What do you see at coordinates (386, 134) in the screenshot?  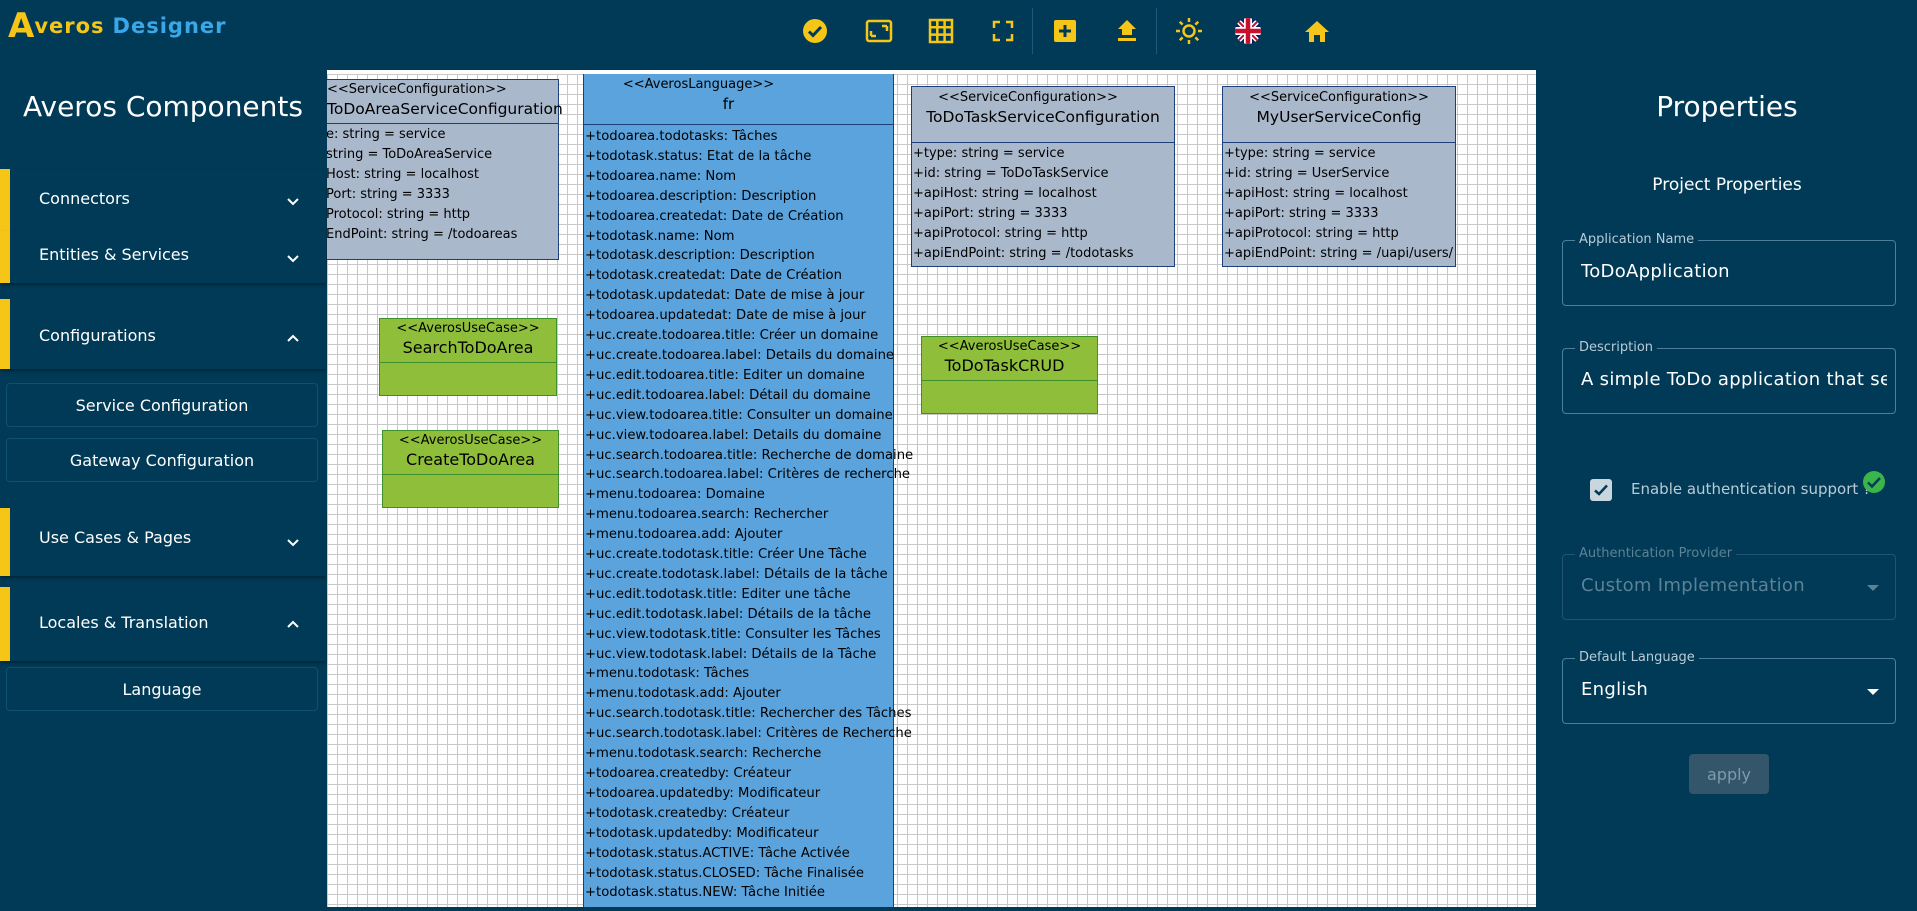 I see `class-attribute: e: string = service` at bounding box center [386, 134].